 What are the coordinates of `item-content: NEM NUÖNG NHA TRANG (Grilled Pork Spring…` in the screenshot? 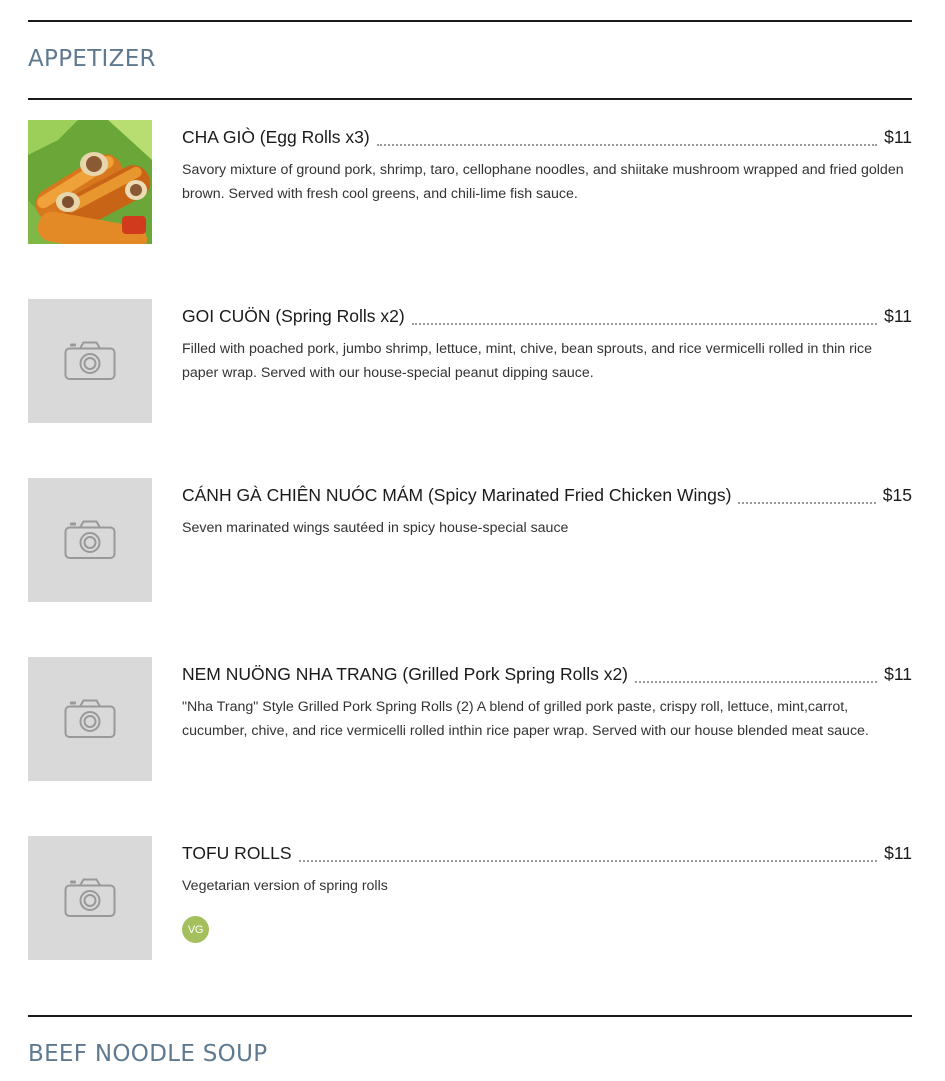 It's located at (547, 700).